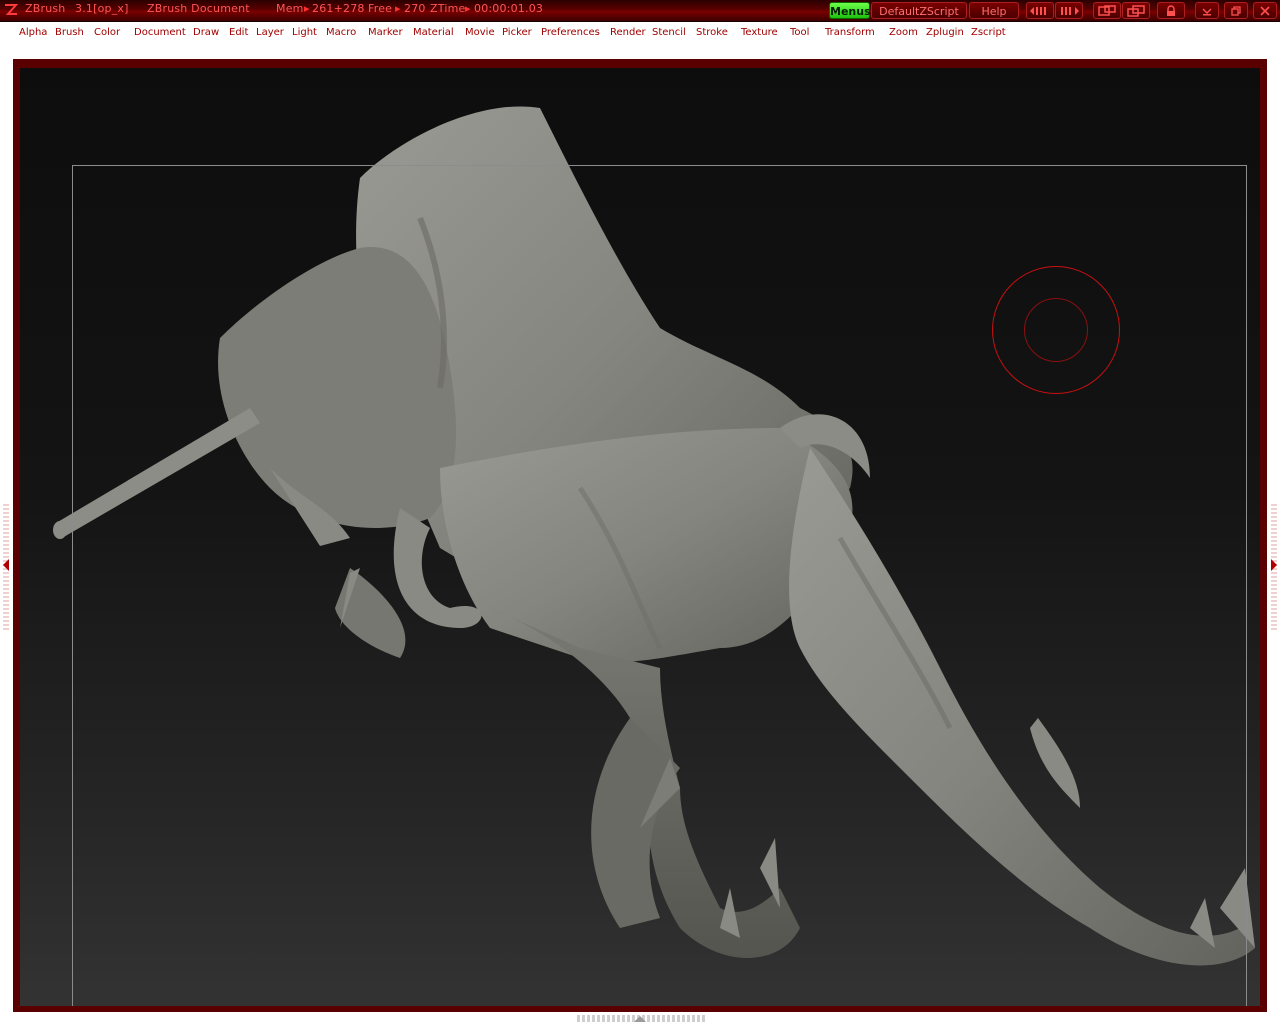 The image size is (1280, 1024). What do you see at coordinates (988, 32) in the screenshot?
I see `menu-zscript: Zscript` at bounding box center [988, 32].